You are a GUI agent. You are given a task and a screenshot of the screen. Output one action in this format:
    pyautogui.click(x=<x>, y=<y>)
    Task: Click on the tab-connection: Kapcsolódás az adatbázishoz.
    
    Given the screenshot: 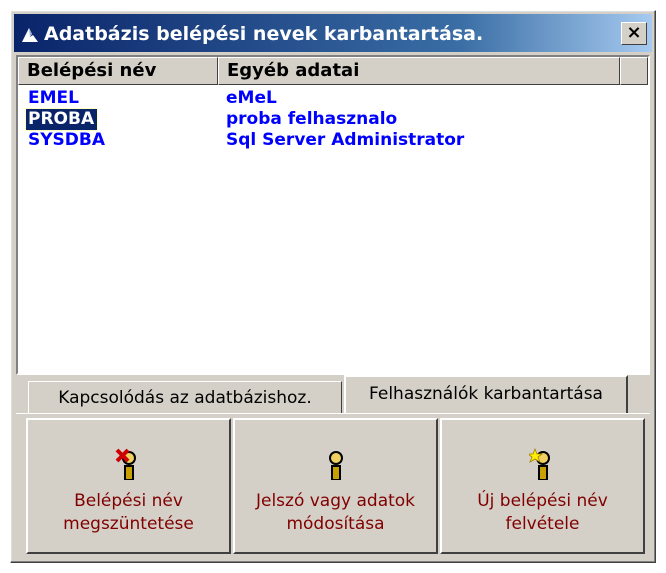 What is the action you would take?
    pyautogui.click(x=185, y=397)
    